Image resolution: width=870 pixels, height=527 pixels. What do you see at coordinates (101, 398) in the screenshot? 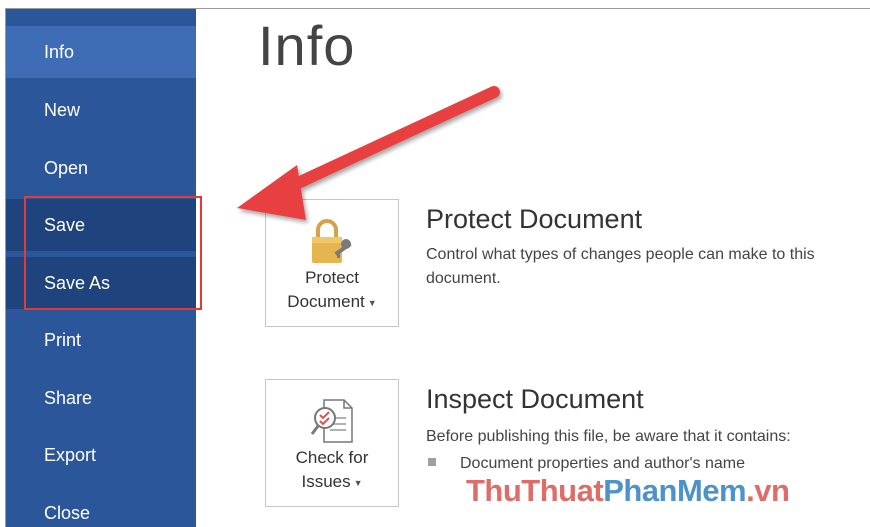
I see `sidebar-item-share: Share` at bounding box center [101, 398].